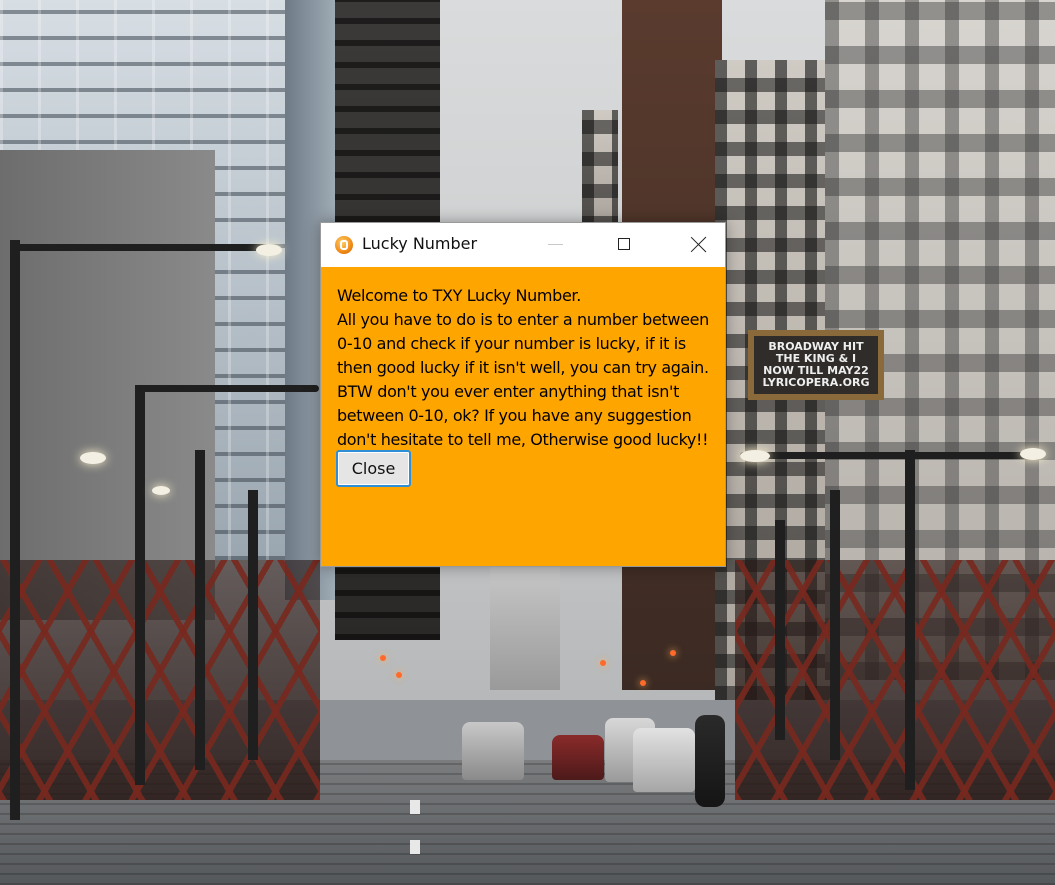 This screenshot has width=1055, height=885. Describe the element at coordinates (600, 170) in the screenshot. I see `distant-building` at that location.